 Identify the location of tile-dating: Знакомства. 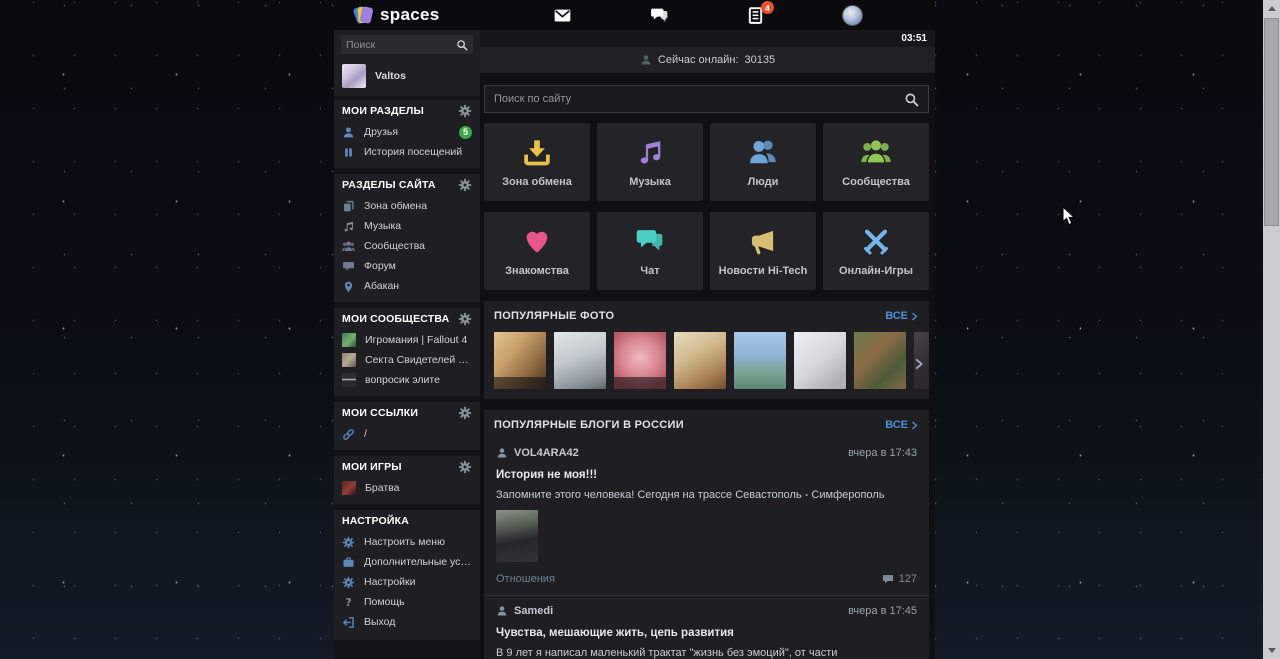
(537, 251).